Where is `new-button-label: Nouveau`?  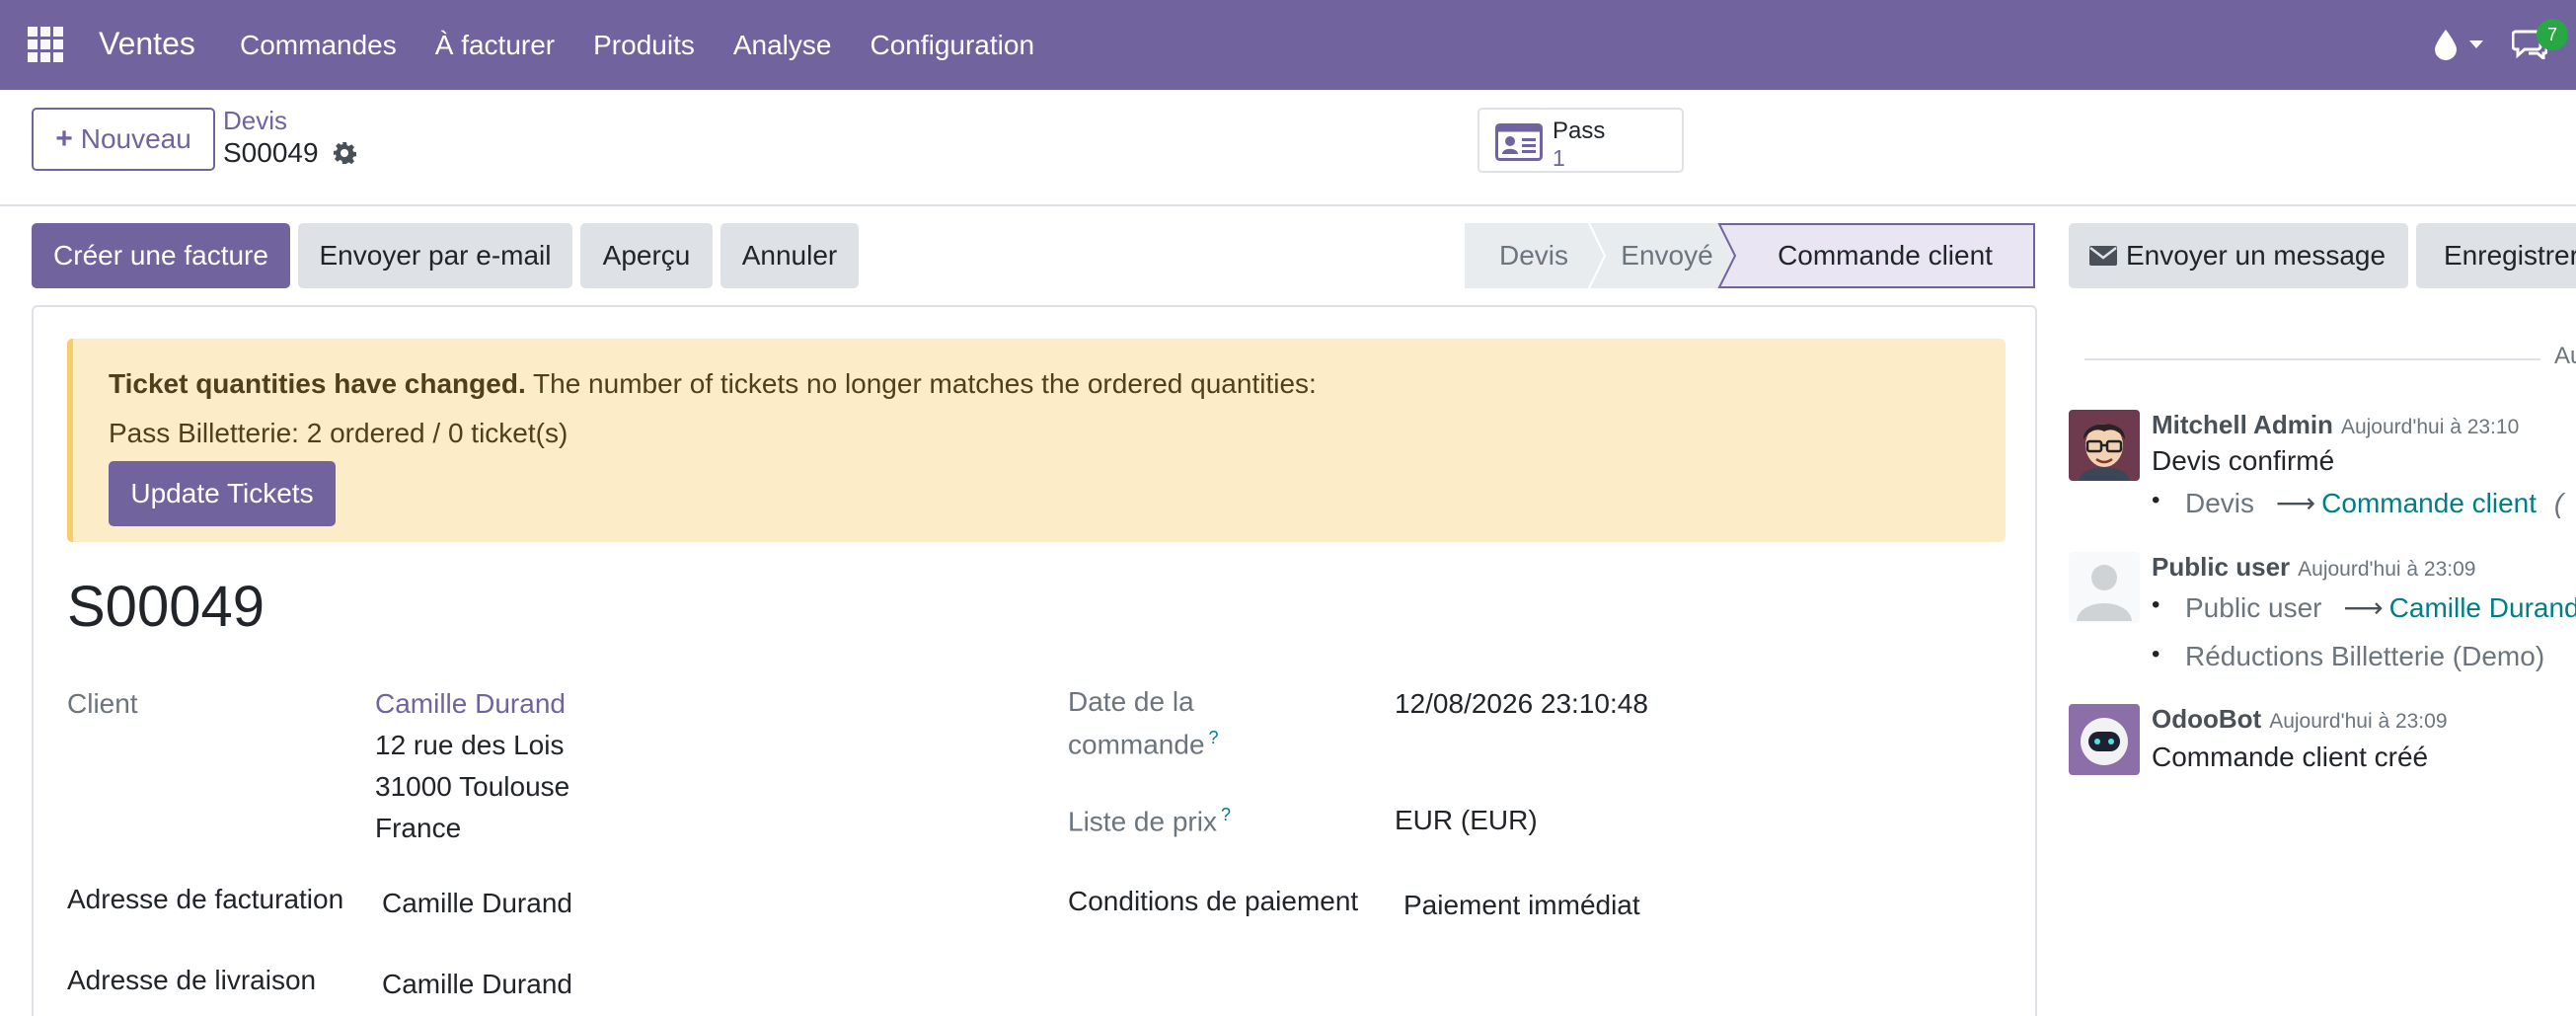
new-button-label: Nouveau is located at coordinates (135, 138).